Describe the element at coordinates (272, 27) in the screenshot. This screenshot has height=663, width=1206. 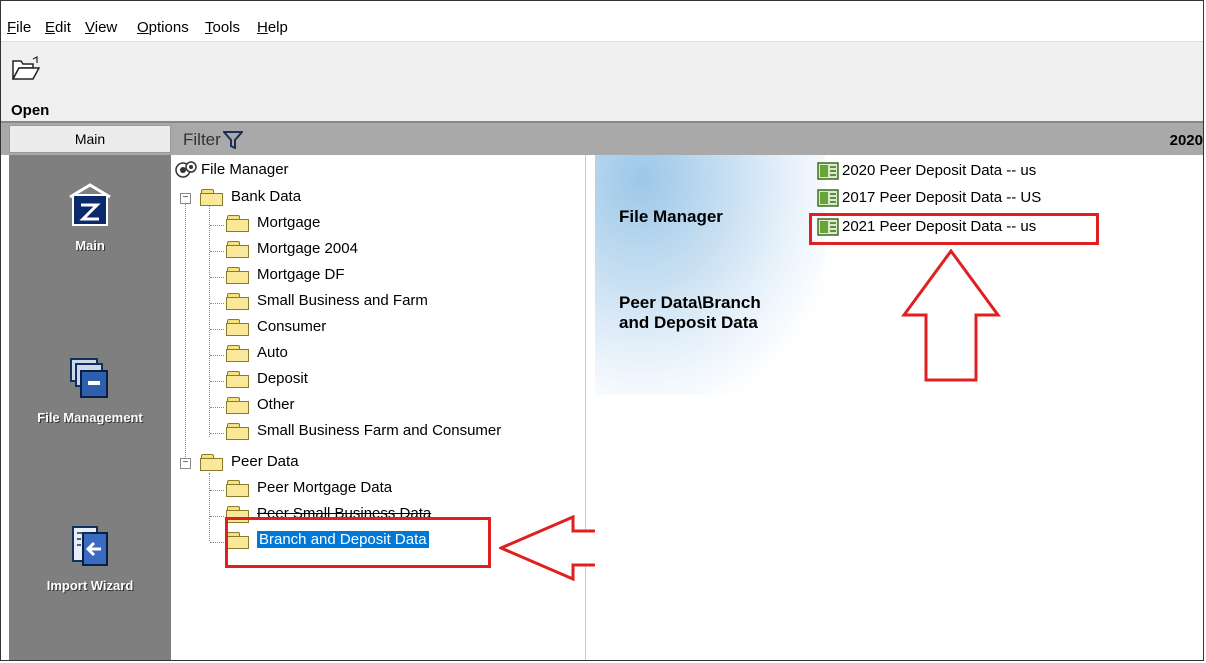
I see `menu-help: Help` at that location.